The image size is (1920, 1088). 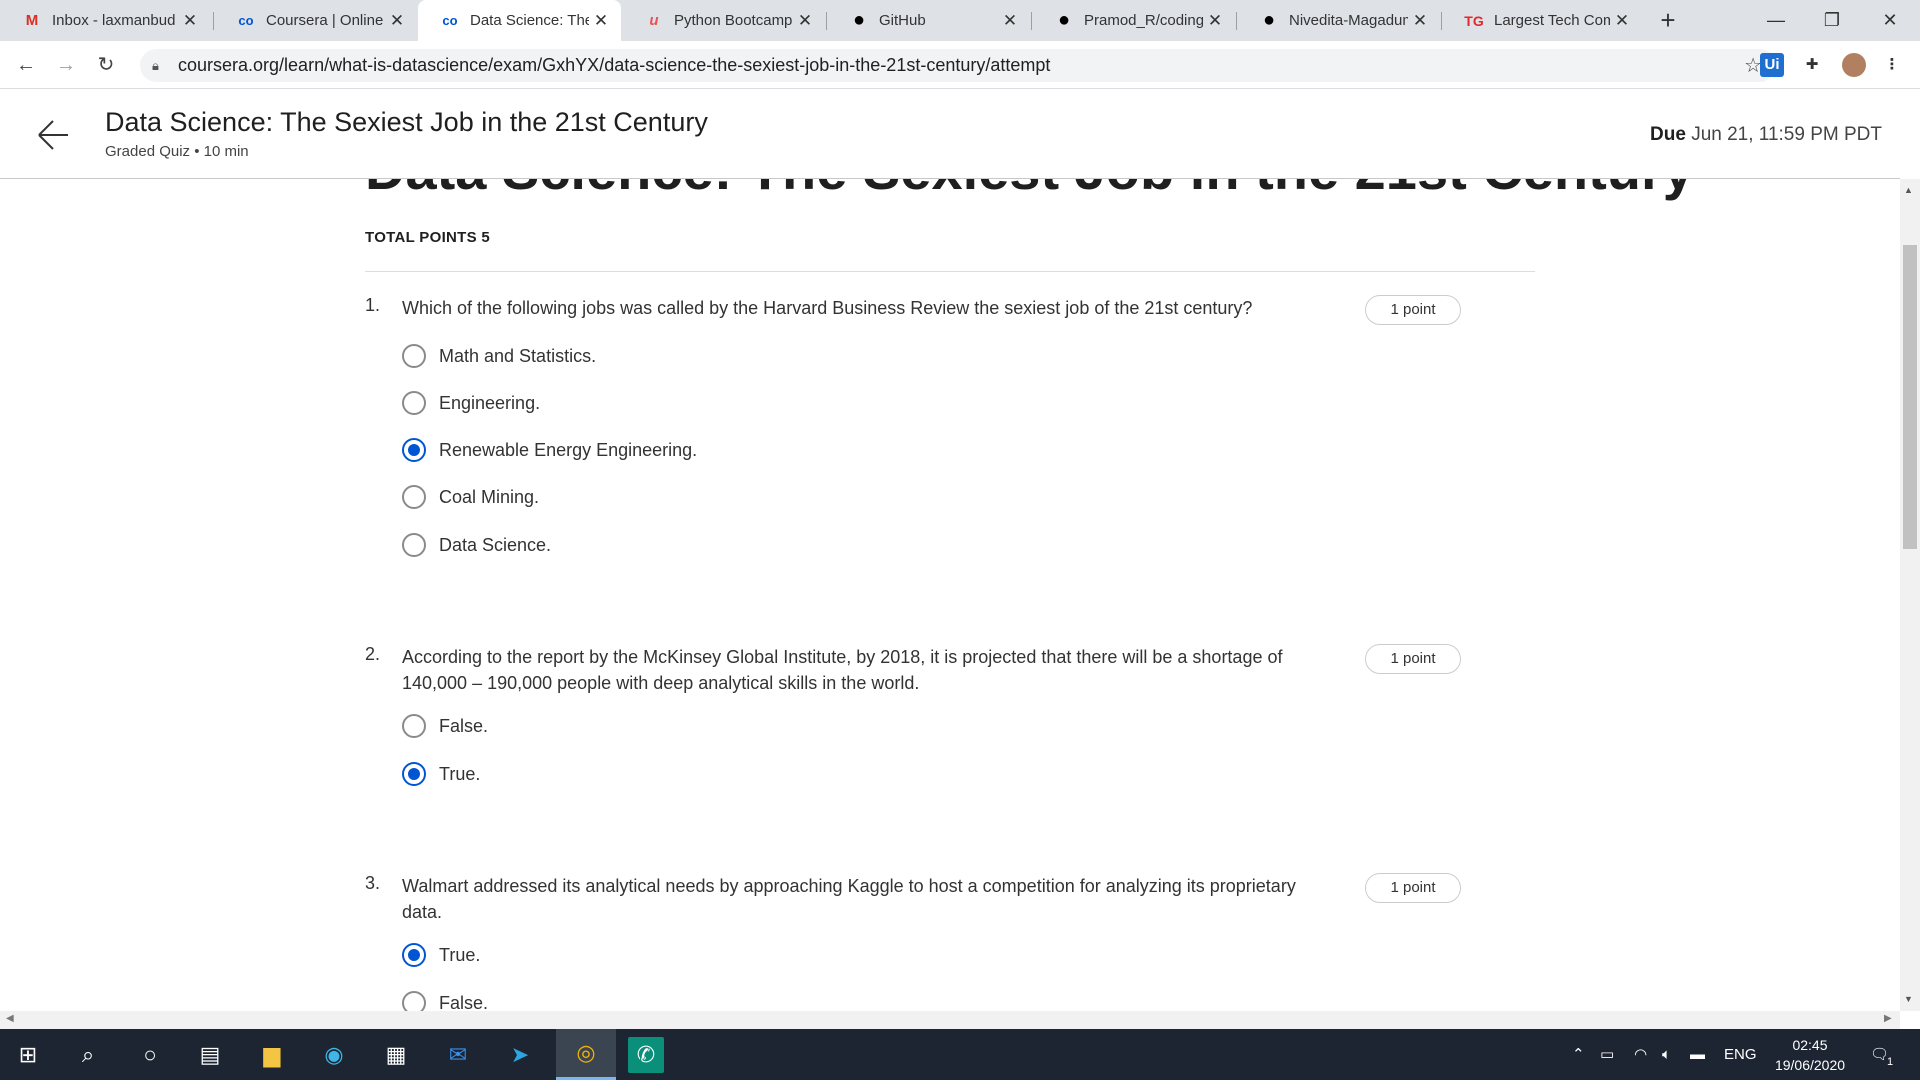 What do you see at coordinates (928, 20) in the screenshot?
I see `tab-github: ● GitHub ✕` at bounding box center [928, 20].